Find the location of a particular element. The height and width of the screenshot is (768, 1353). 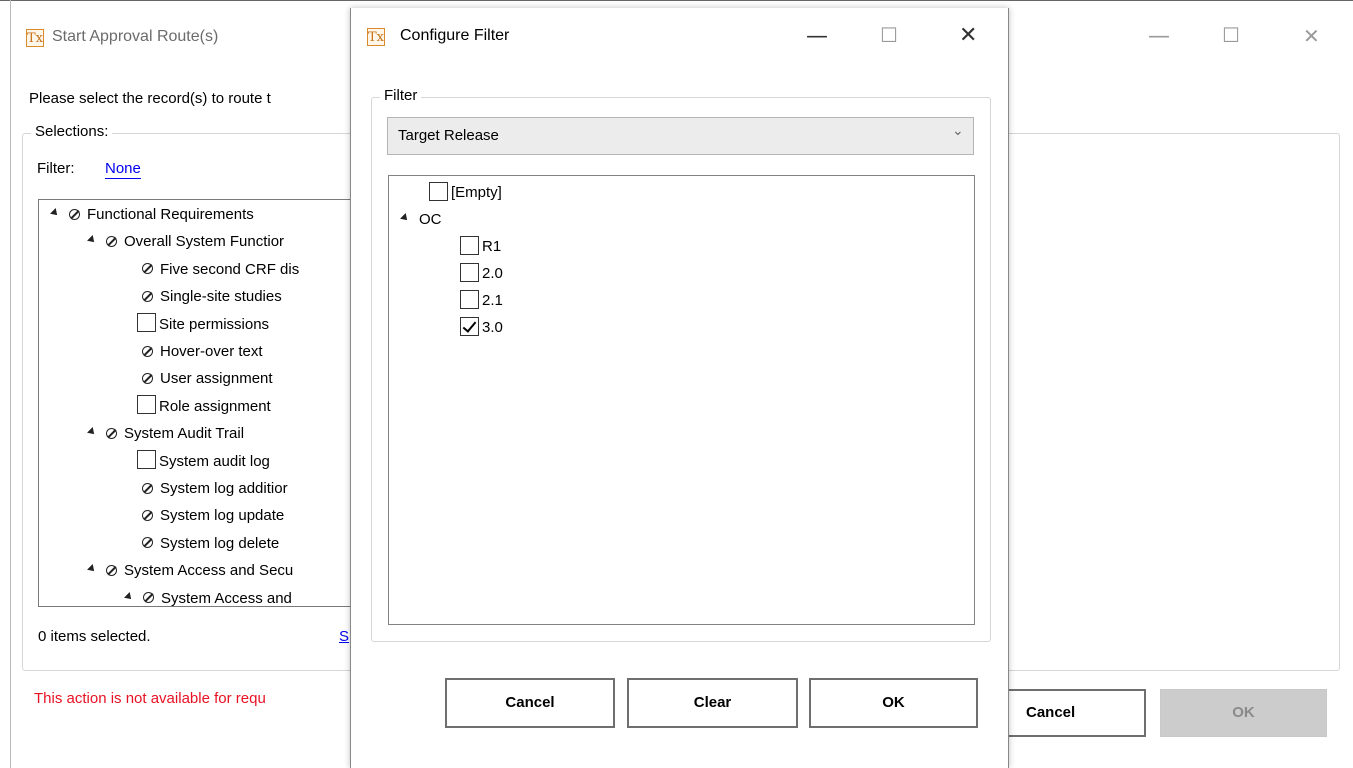

tree-row-label: System Access and Secu is located at coordinates (209, 571).